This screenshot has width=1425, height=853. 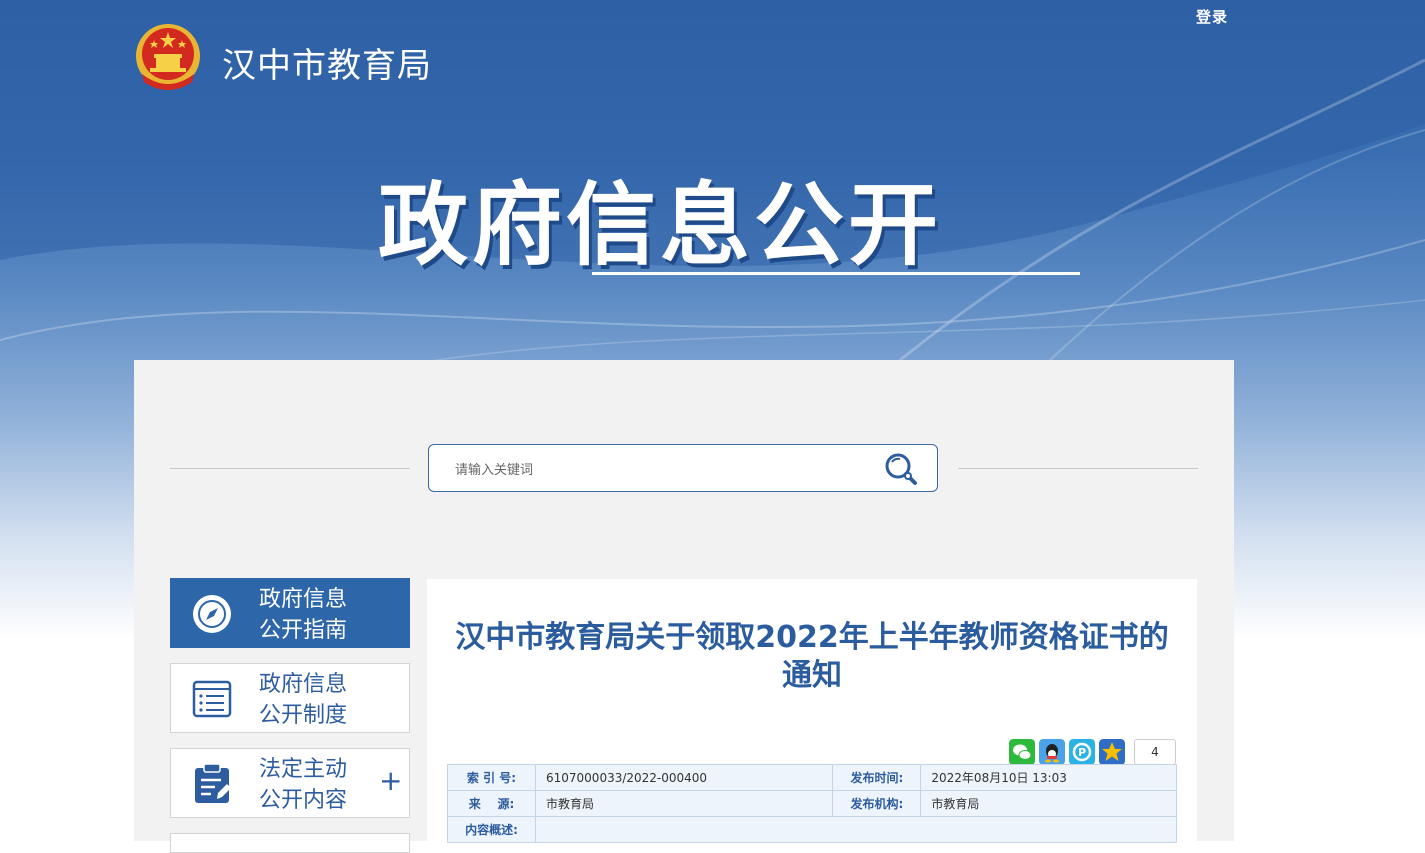 I want to click on search-box, so click(x=683, y=468).